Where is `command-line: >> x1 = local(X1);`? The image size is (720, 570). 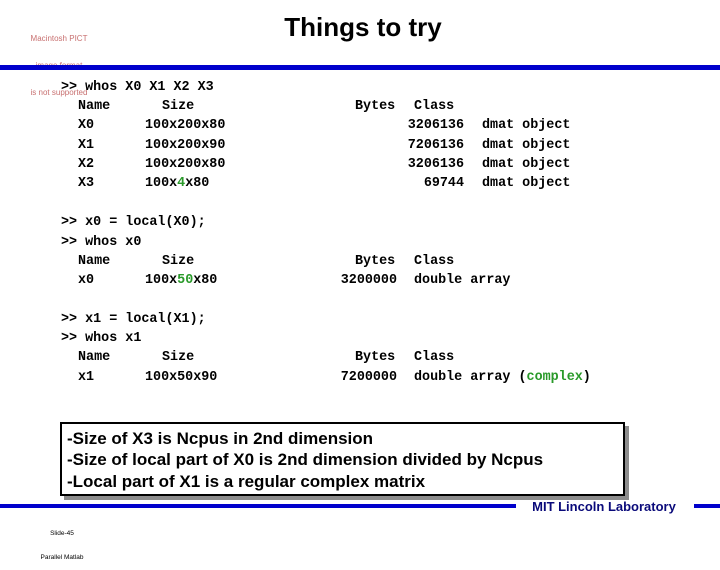 command-line: >> x1 = local(X1); is located at coordinates (133, 319).